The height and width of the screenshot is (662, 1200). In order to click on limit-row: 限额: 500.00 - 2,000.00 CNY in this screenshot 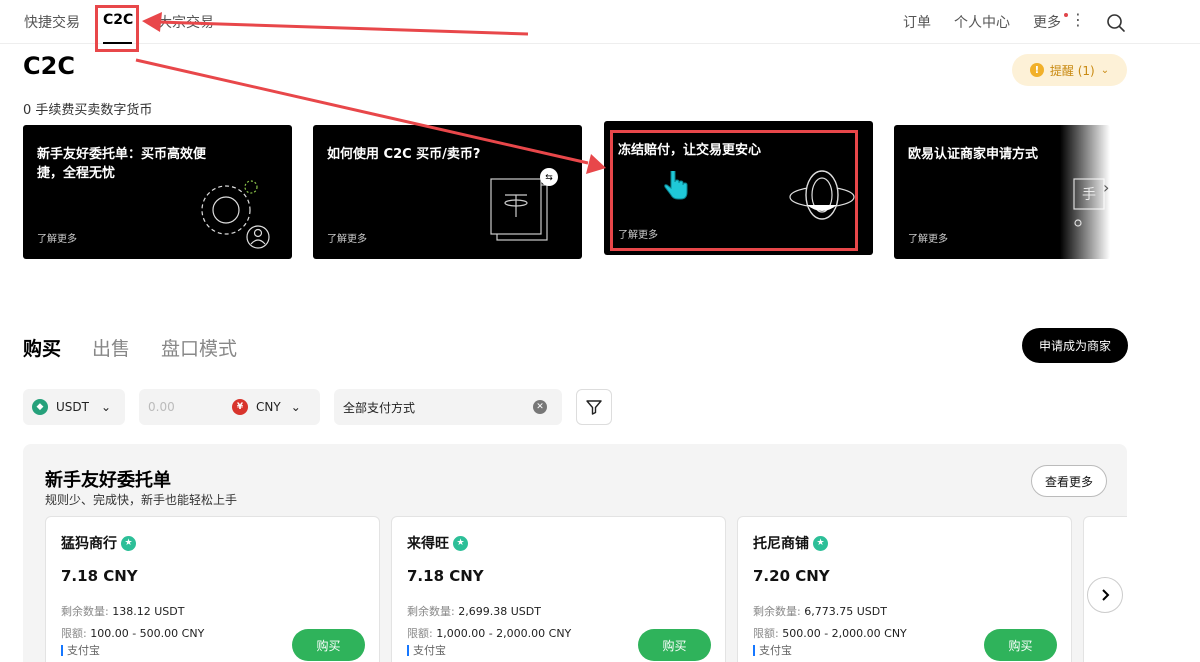, I will do `click(830, 633)`.